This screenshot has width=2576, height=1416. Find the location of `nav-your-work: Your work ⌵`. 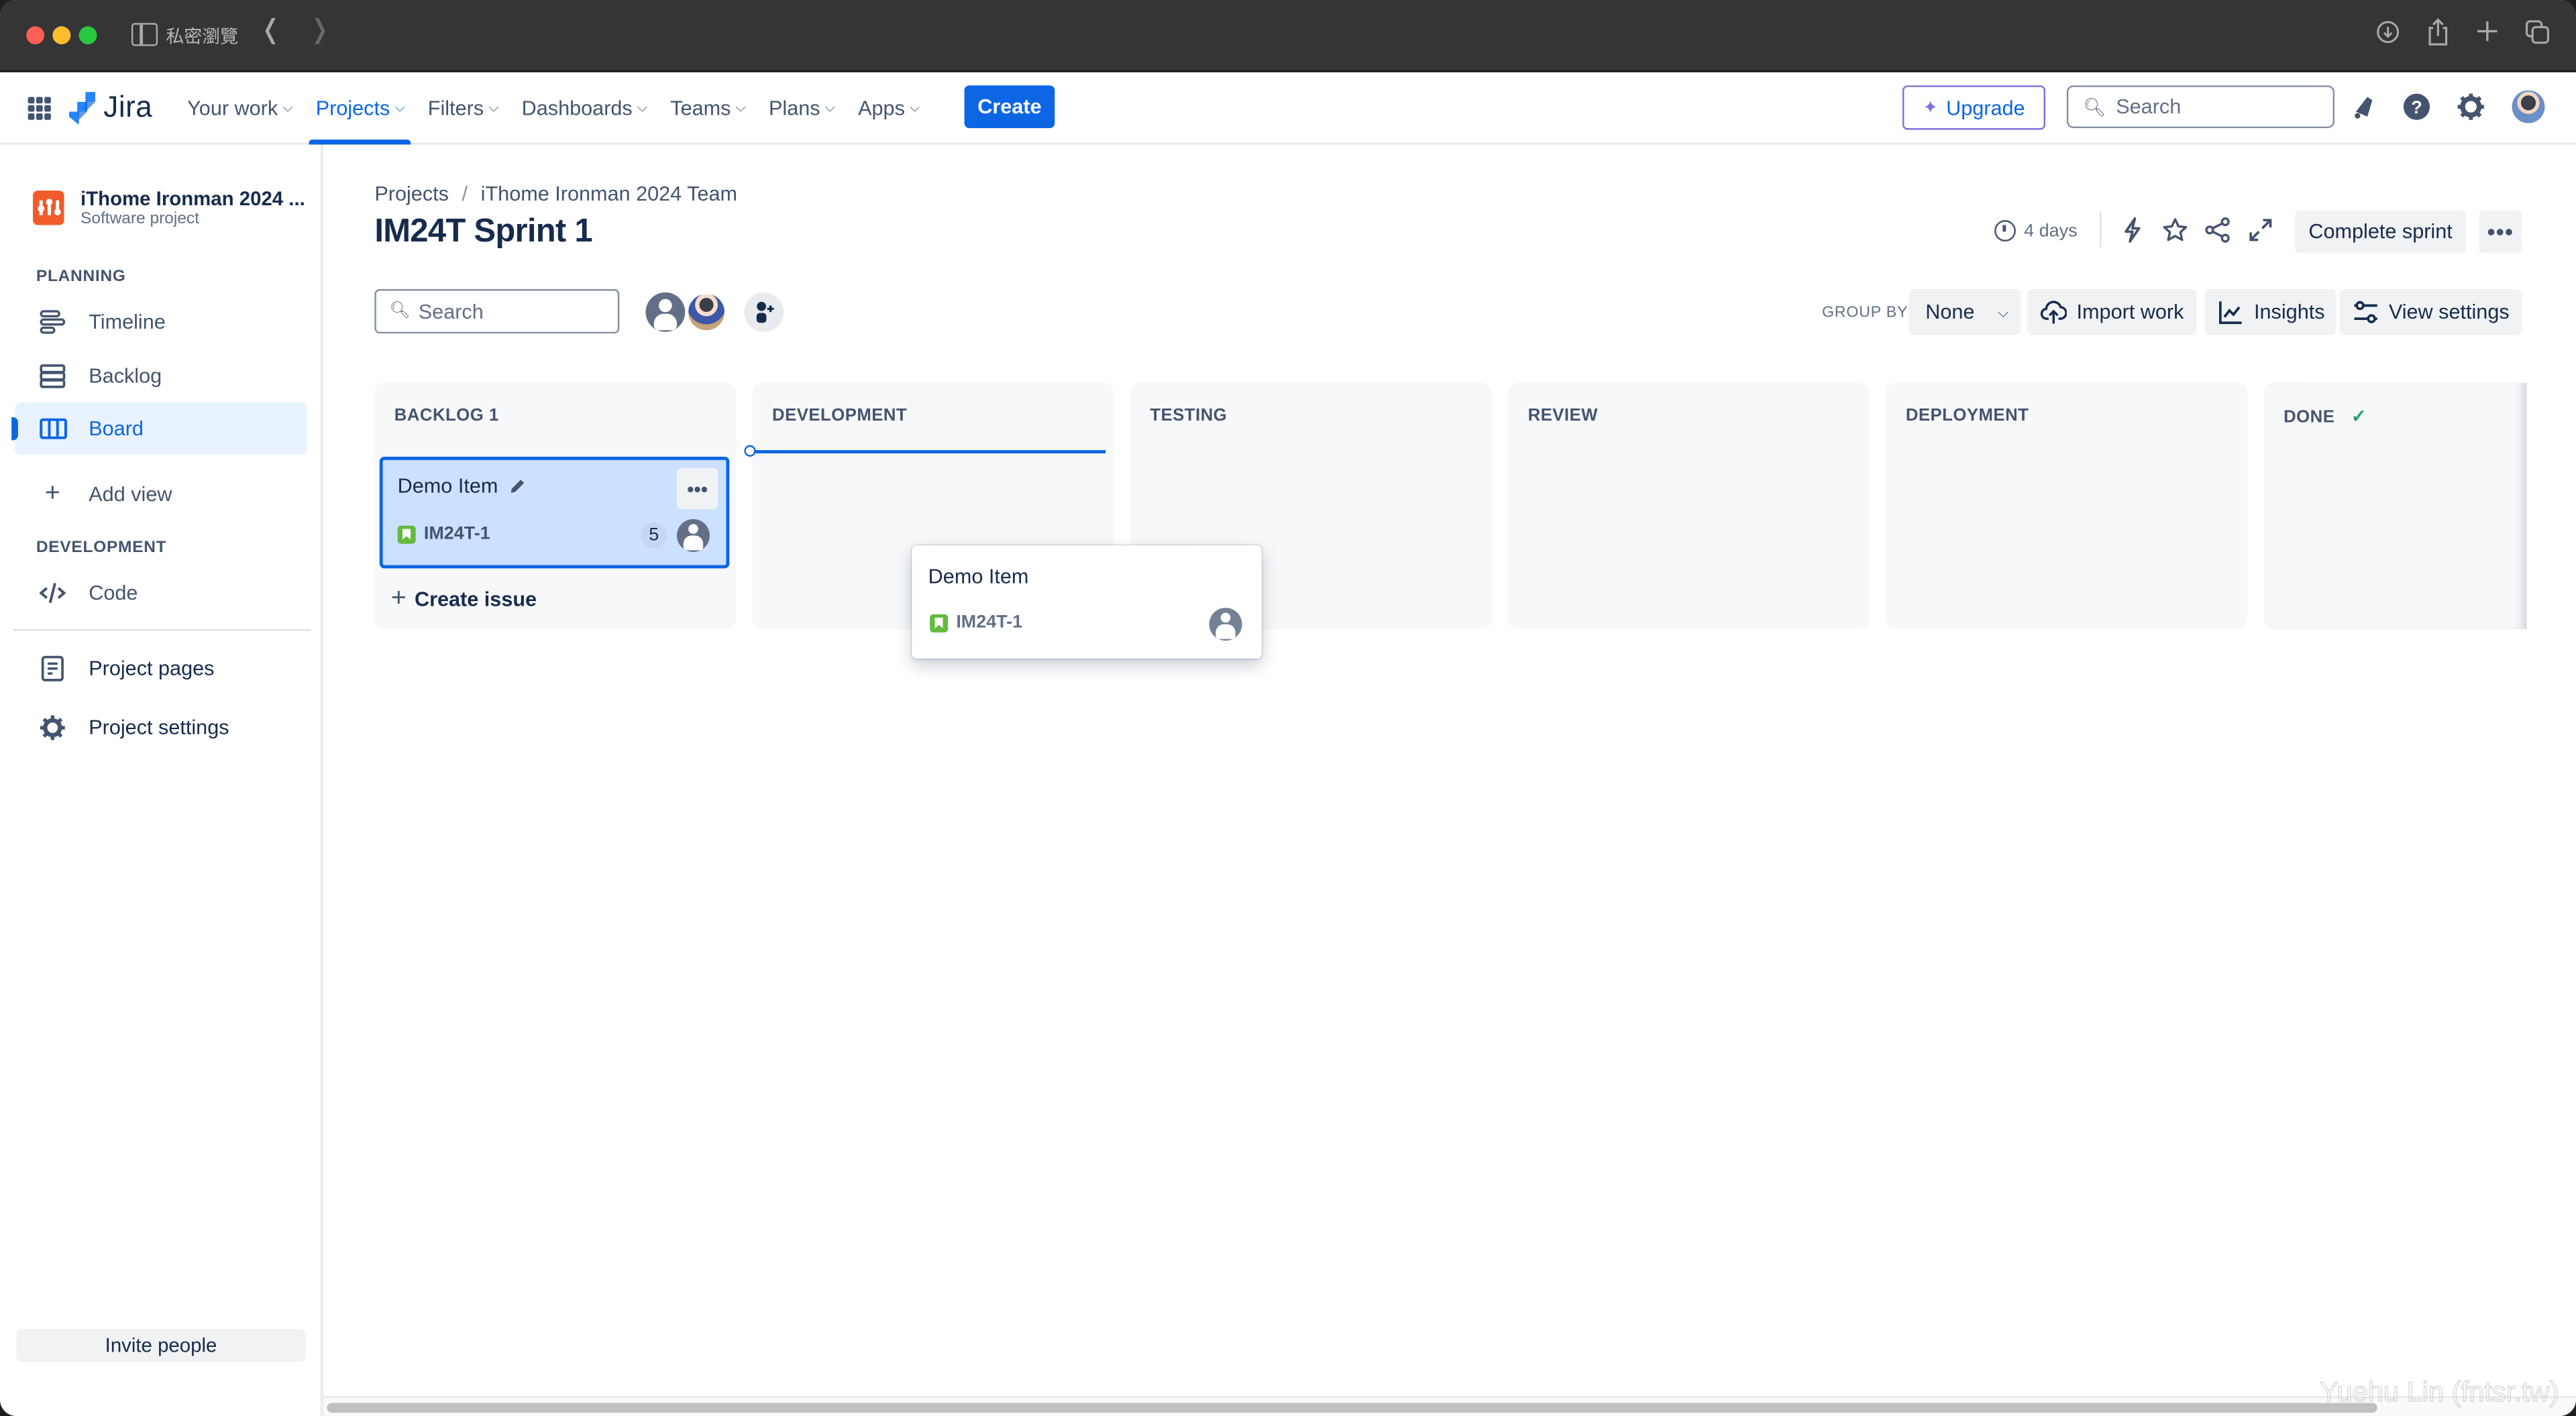

nav-your-work: Your work ⌵ is located at coordinates (240, 108).